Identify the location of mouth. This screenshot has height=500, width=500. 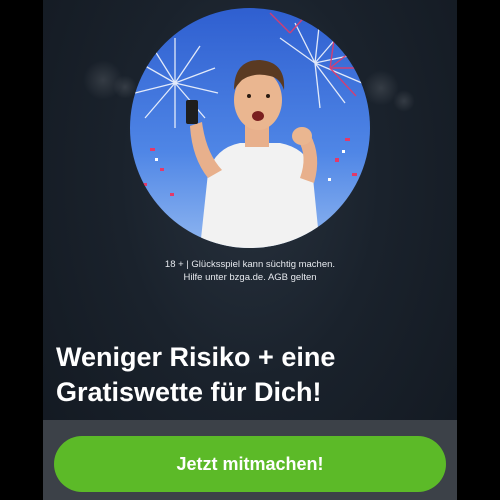
(258, 116).